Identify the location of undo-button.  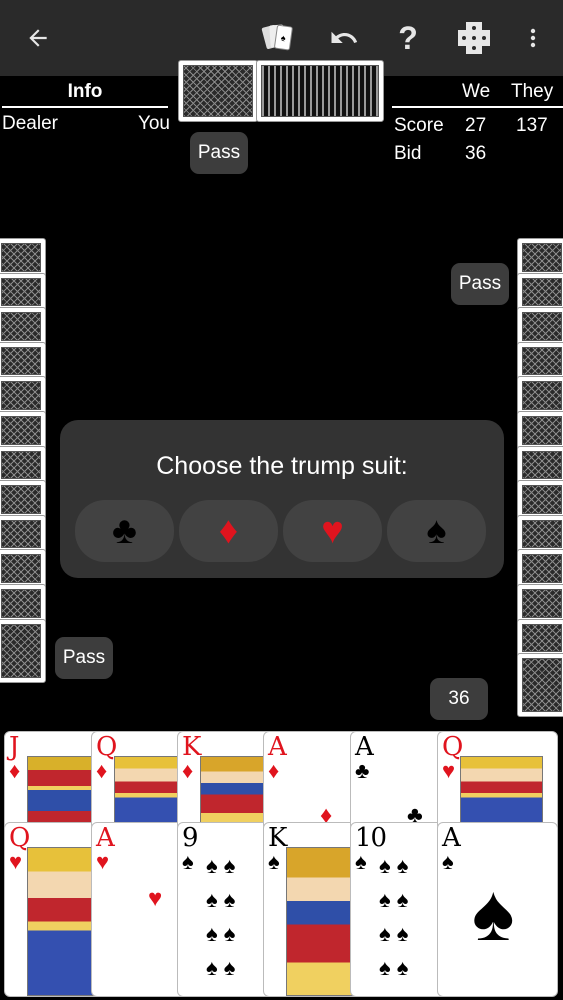
(344, 38).